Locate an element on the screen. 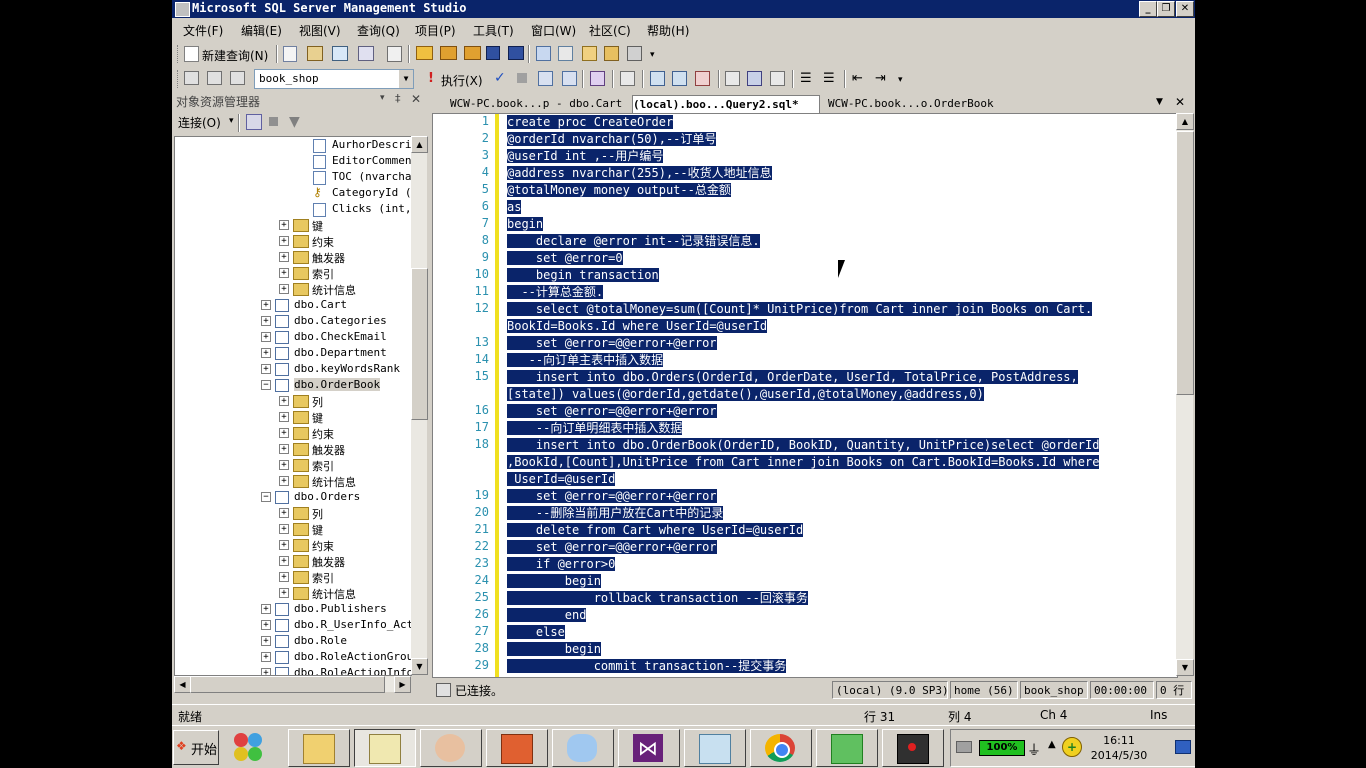 This screenshot has height=768, width=1366. show-hidden-icons-icon: ▲ is located at coordinates (1052, 744).